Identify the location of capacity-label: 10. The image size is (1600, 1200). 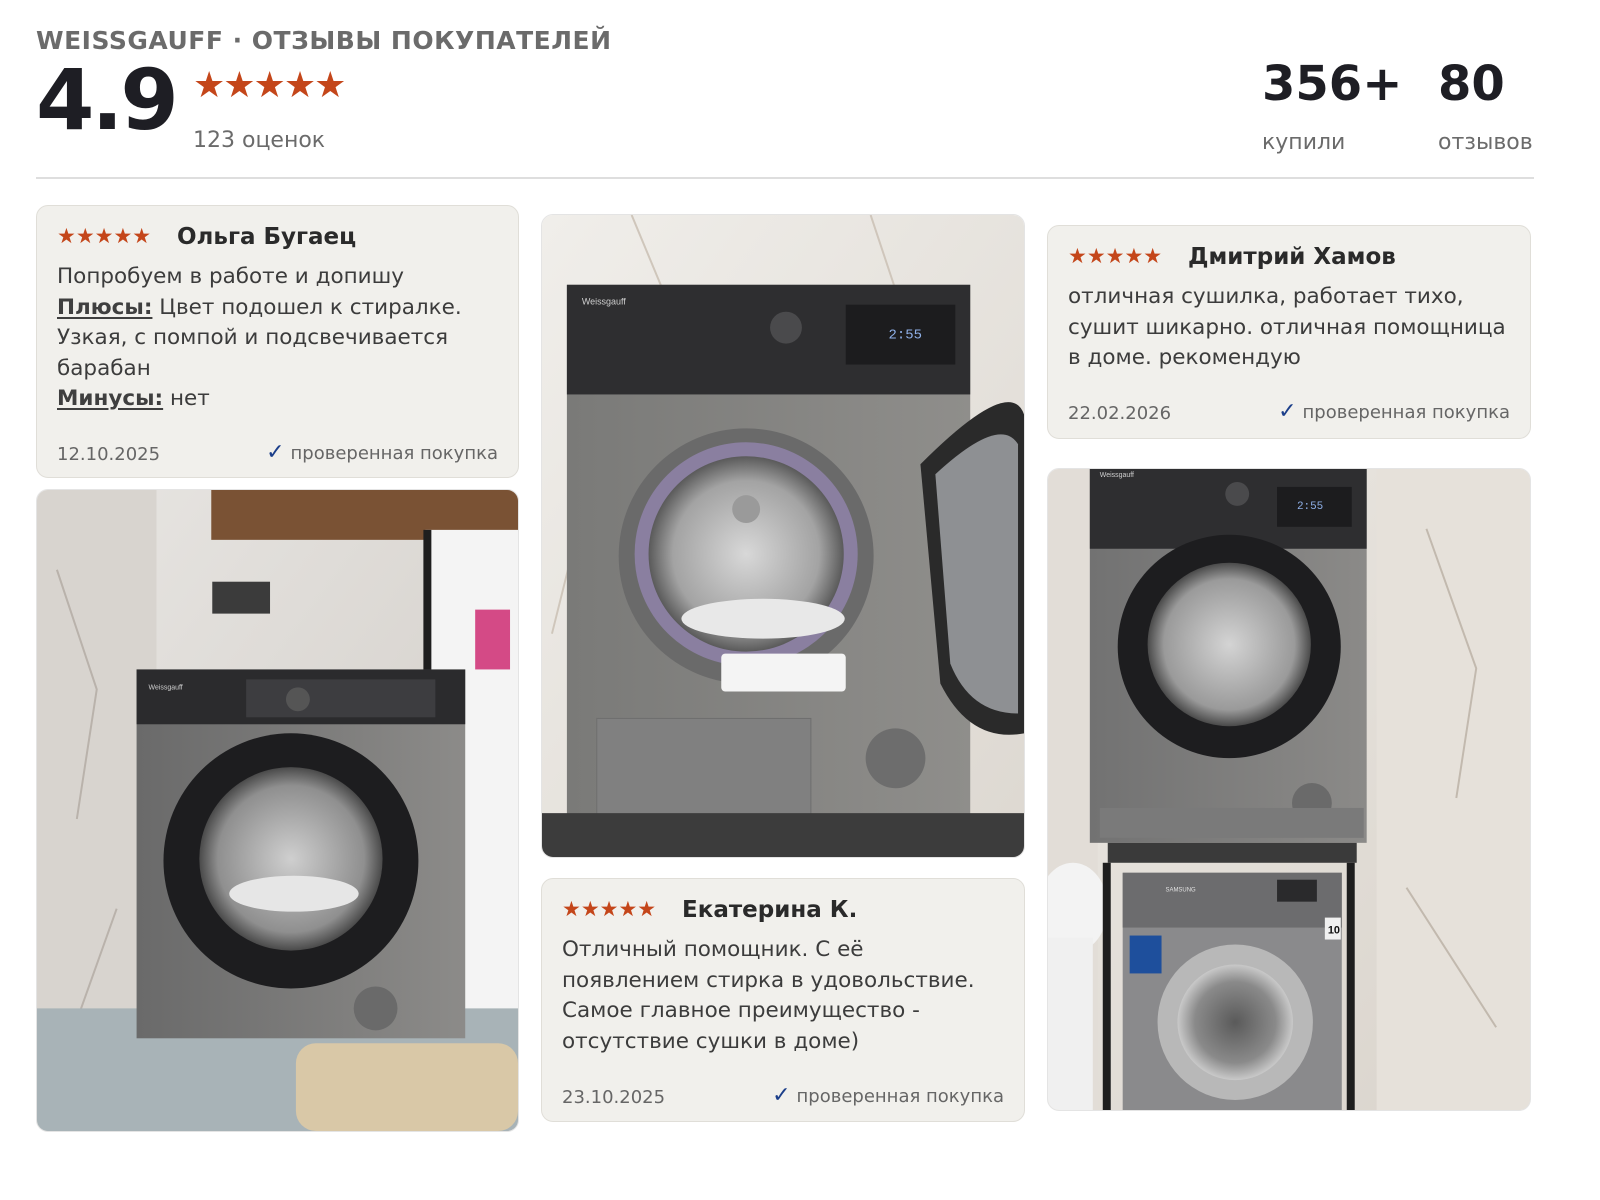
(1334, 931).